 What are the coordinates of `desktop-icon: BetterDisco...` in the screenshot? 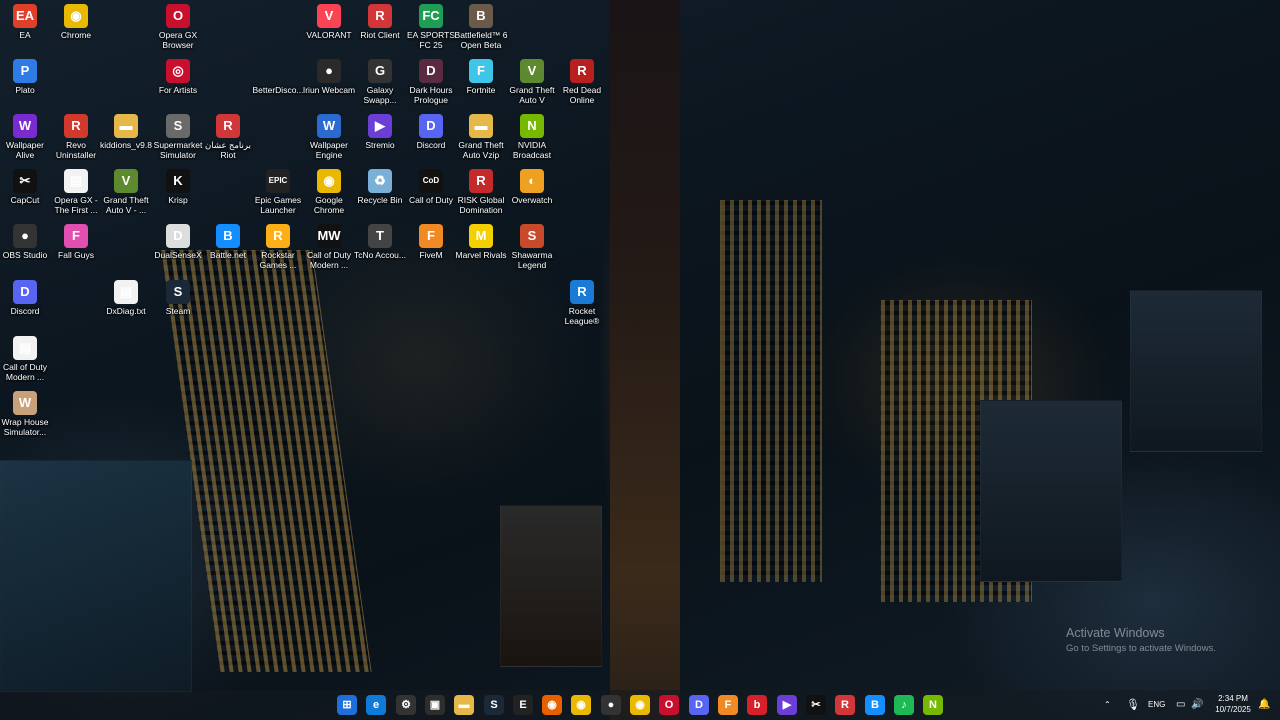 It's located at (278, 77).